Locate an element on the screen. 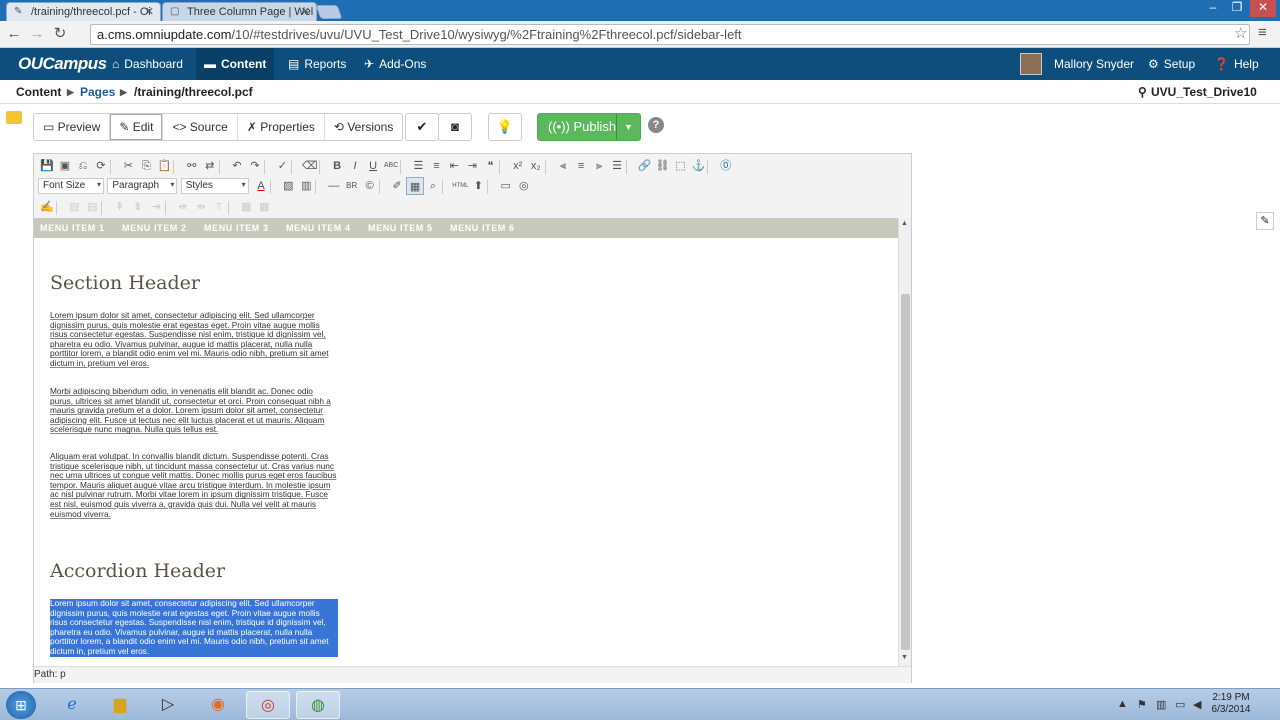  undo-icon: ↶ is located at coordinates (237, 166).